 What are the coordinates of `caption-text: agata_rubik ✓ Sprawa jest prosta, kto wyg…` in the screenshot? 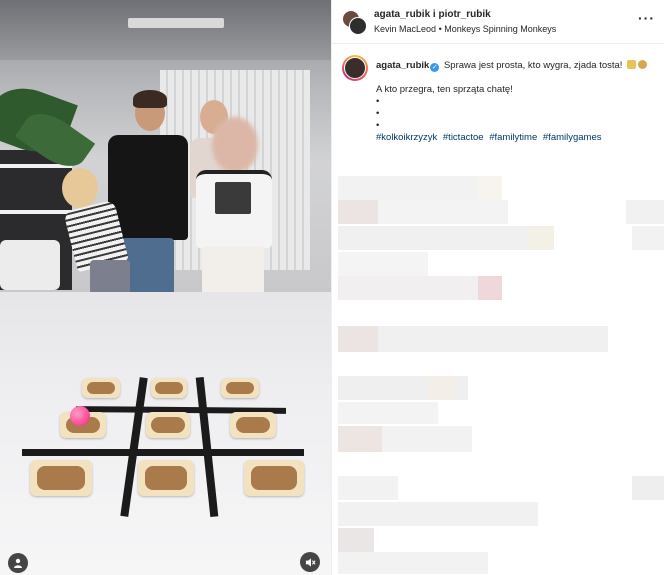 It's located at (516, 65).